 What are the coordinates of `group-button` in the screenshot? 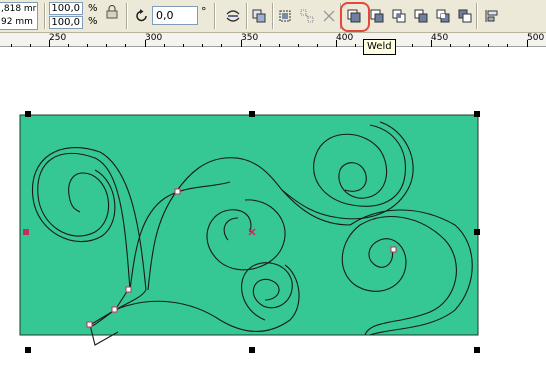 It's located at (259, 16).